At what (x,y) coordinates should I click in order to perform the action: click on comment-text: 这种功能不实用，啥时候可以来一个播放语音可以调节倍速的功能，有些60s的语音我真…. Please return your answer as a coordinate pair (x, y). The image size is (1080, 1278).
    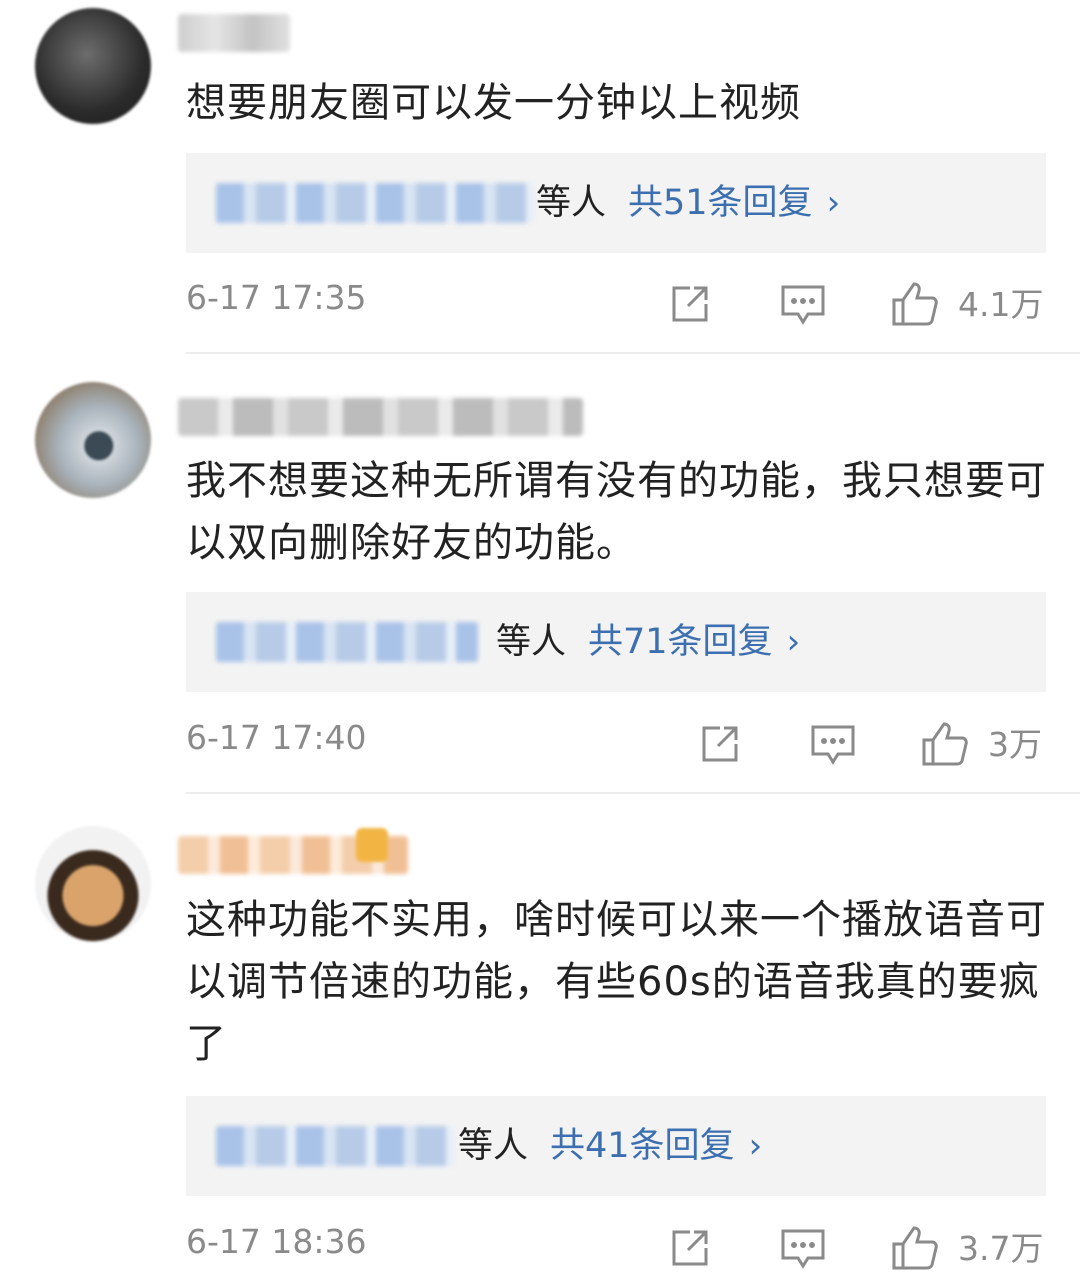
    Looking at the image, I should click on (616, 982).